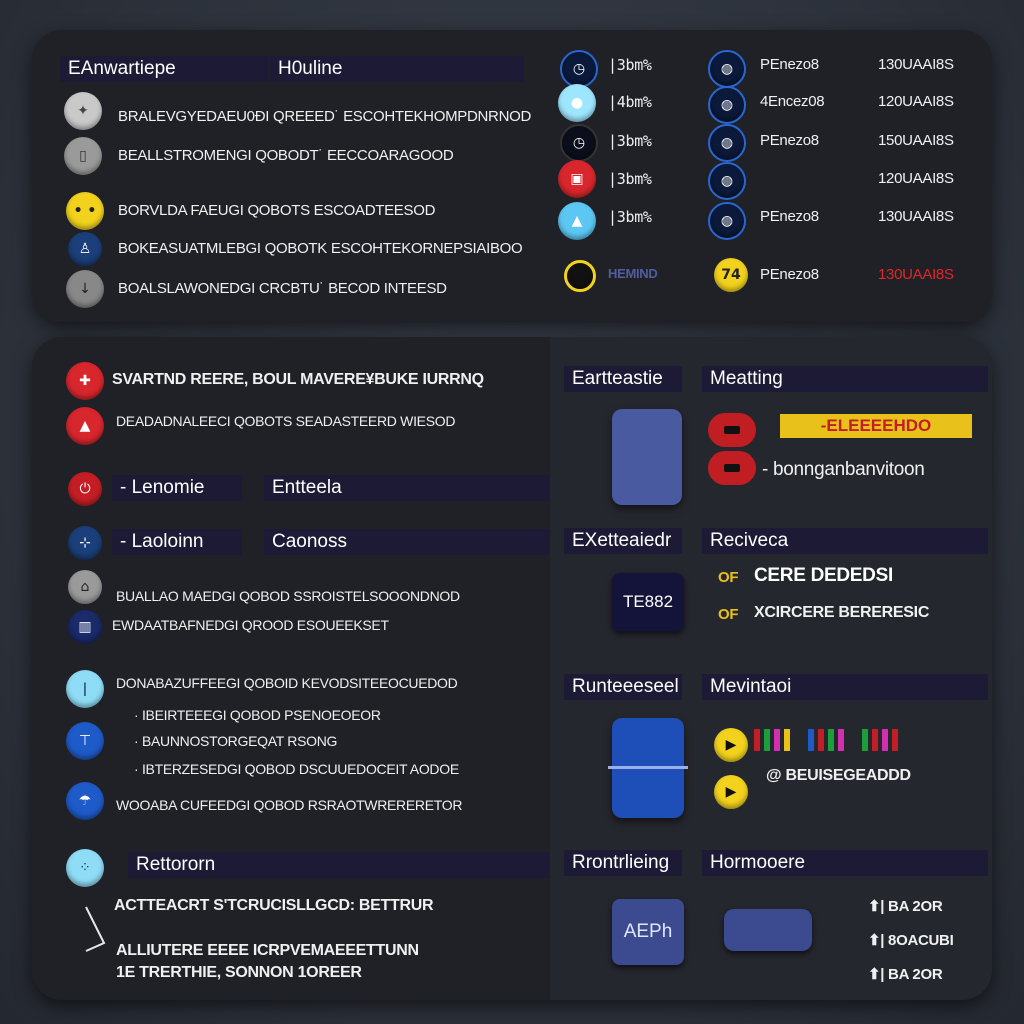  I want to click on power-icon: ⏻, so click(85, 489).